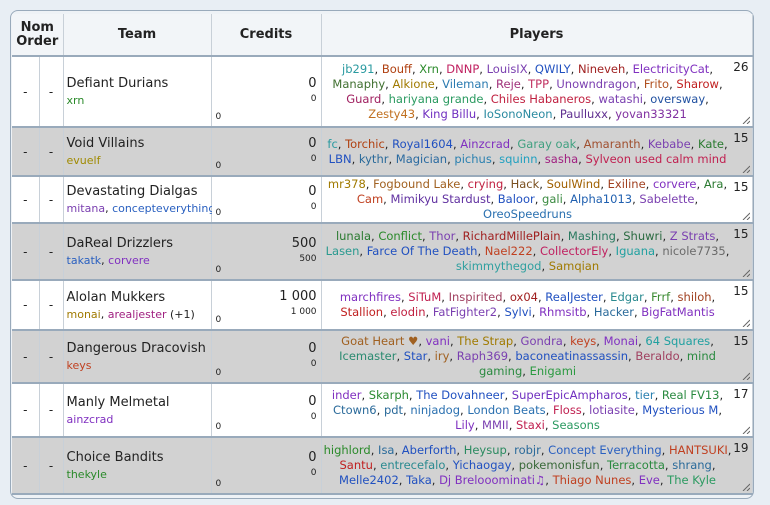 The image size is (770, 505). Describe the element at coordinates (79, 365) in the screenshot. I see `team-manager-link: keys` at that location.